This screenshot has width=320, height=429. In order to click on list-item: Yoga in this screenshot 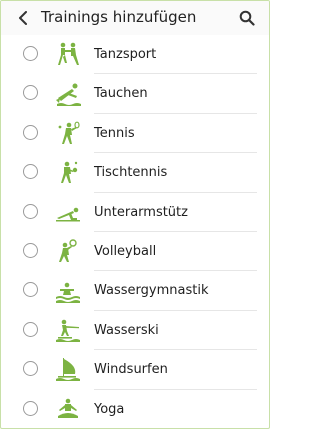, I will do `click(135, 409)`.